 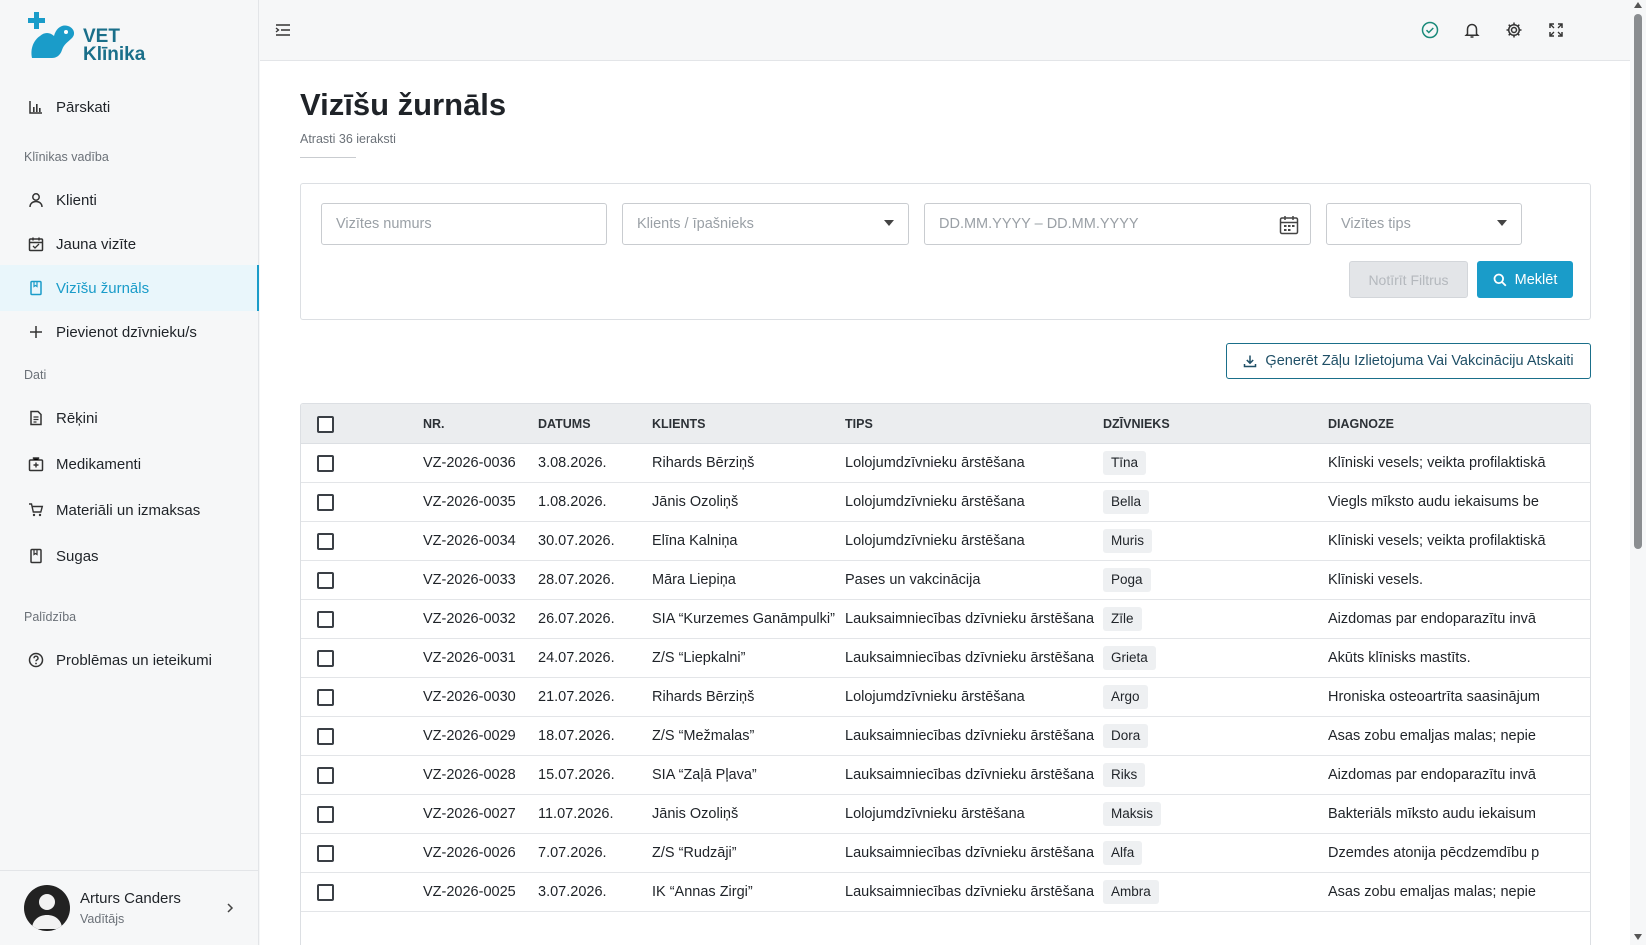 What do you see at coordinates (469, 892) in the screenshot?
I see `cell-nr: VZ-2026-0025` at bounding box center [469, 892].